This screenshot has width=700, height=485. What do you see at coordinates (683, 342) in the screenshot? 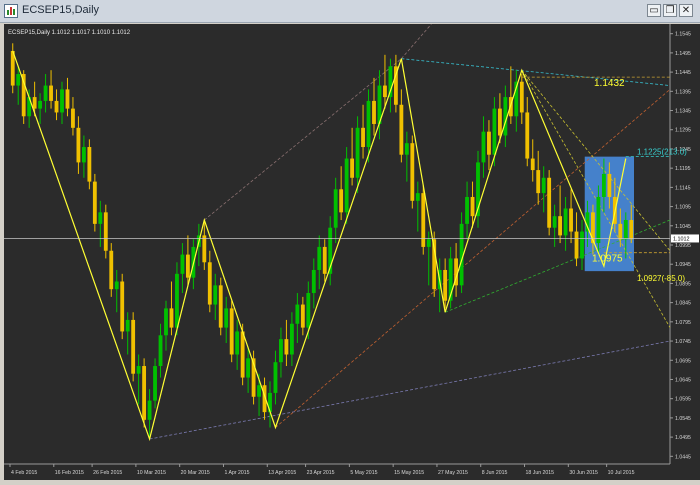
I see `y-tick-label: 1.0745` at bounding box center [683, 342].